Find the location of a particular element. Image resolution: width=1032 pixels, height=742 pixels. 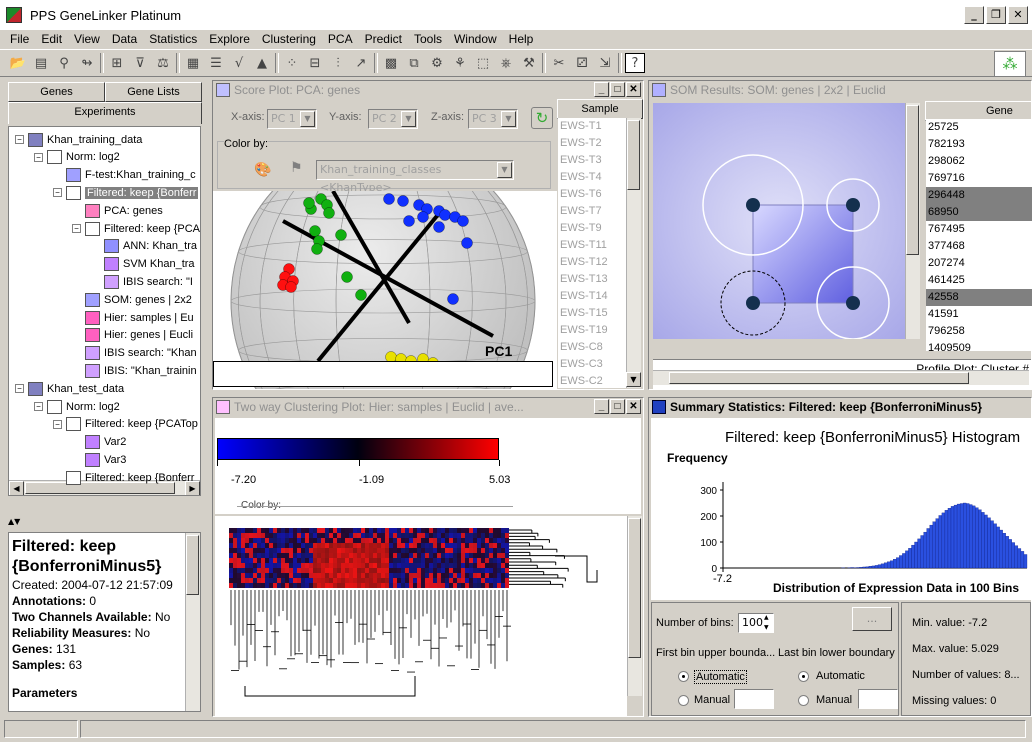

predict-icon: ⎈ is located at coordinates (506, 63).